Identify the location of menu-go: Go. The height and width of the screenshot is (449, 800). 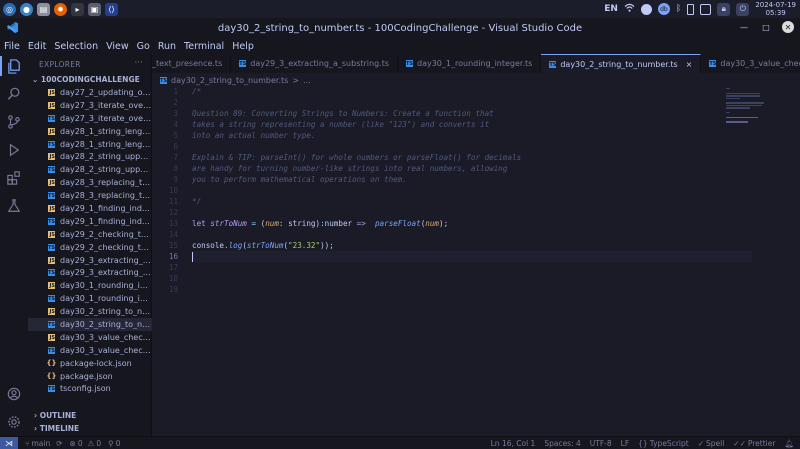
(143, 46).